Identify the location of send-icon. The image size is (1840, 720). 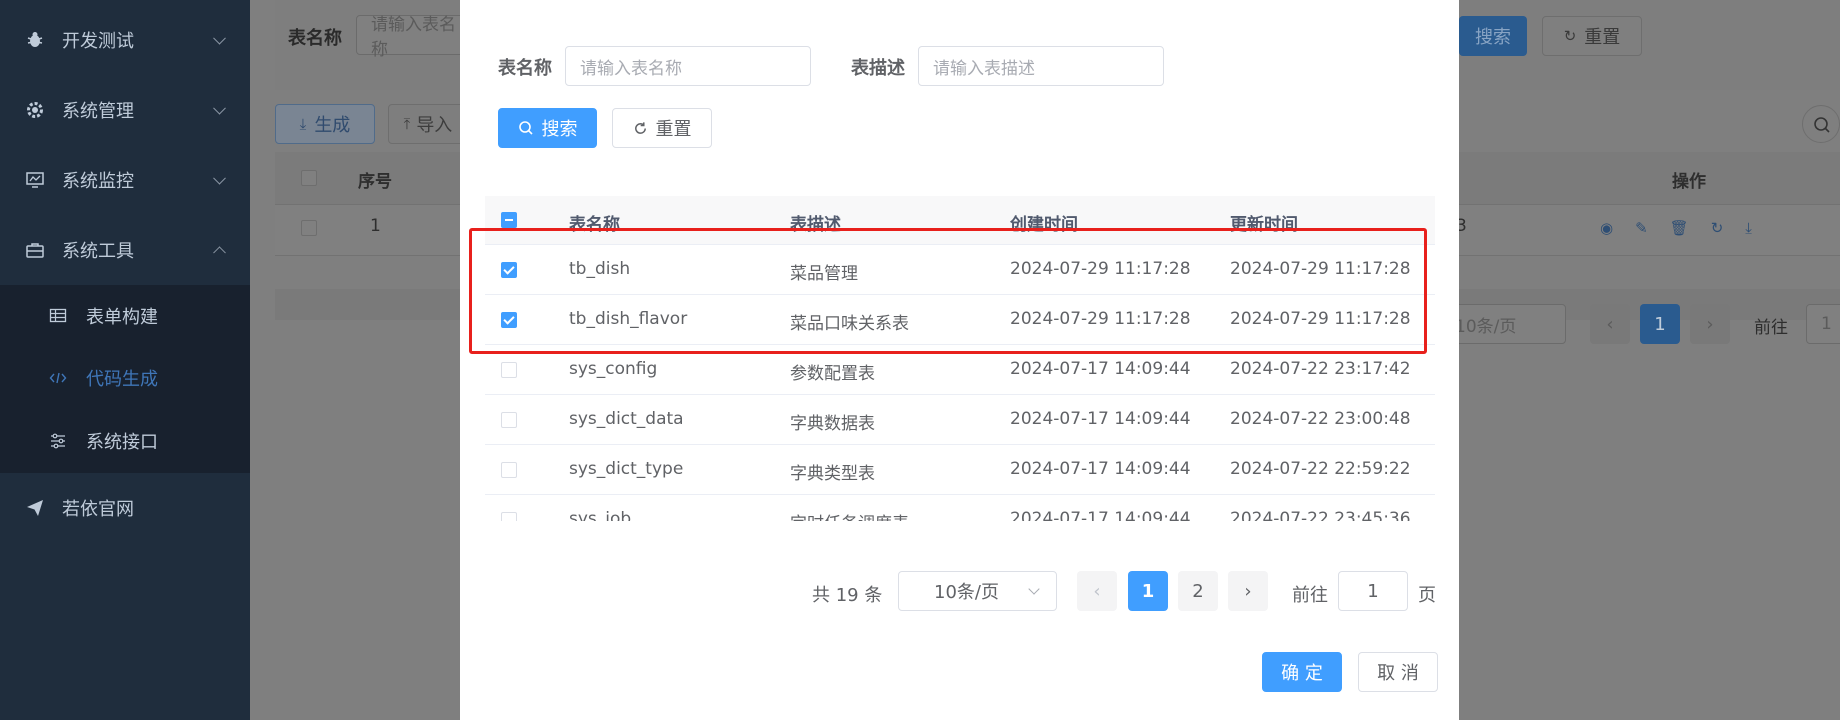
(35, 508).